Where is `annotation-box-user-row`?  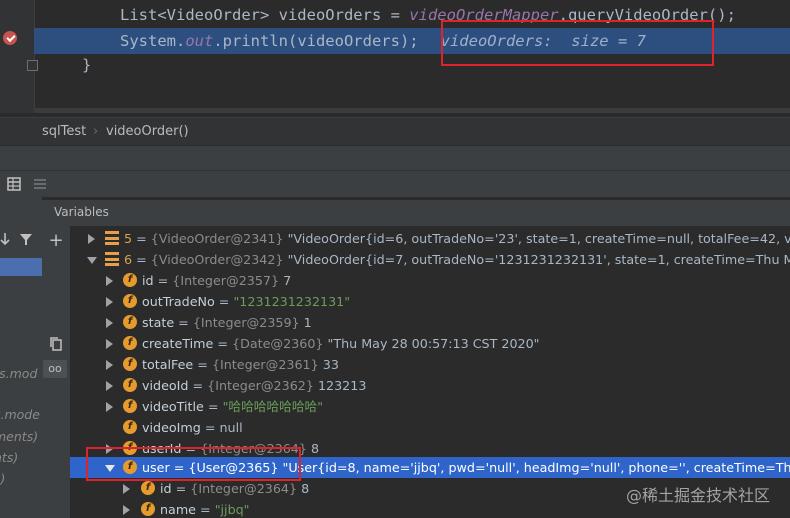 annotation-box-user-row is located at coordinates (193, 464).